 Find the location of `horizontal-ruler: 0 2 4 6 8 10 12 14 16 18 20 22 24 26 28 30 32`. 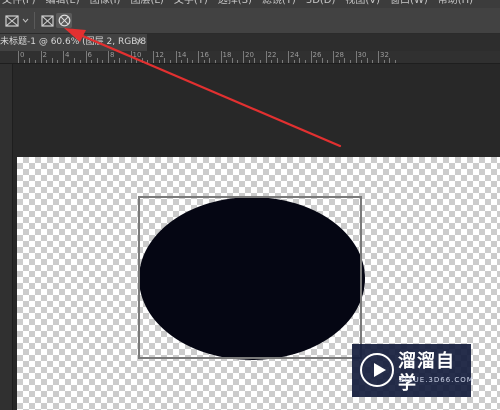

horizontal-ruler: 0 2 4 6 8 10 12 14 16 18 20 22 24 26 28 30 32 is located at coordinates (250, 57).